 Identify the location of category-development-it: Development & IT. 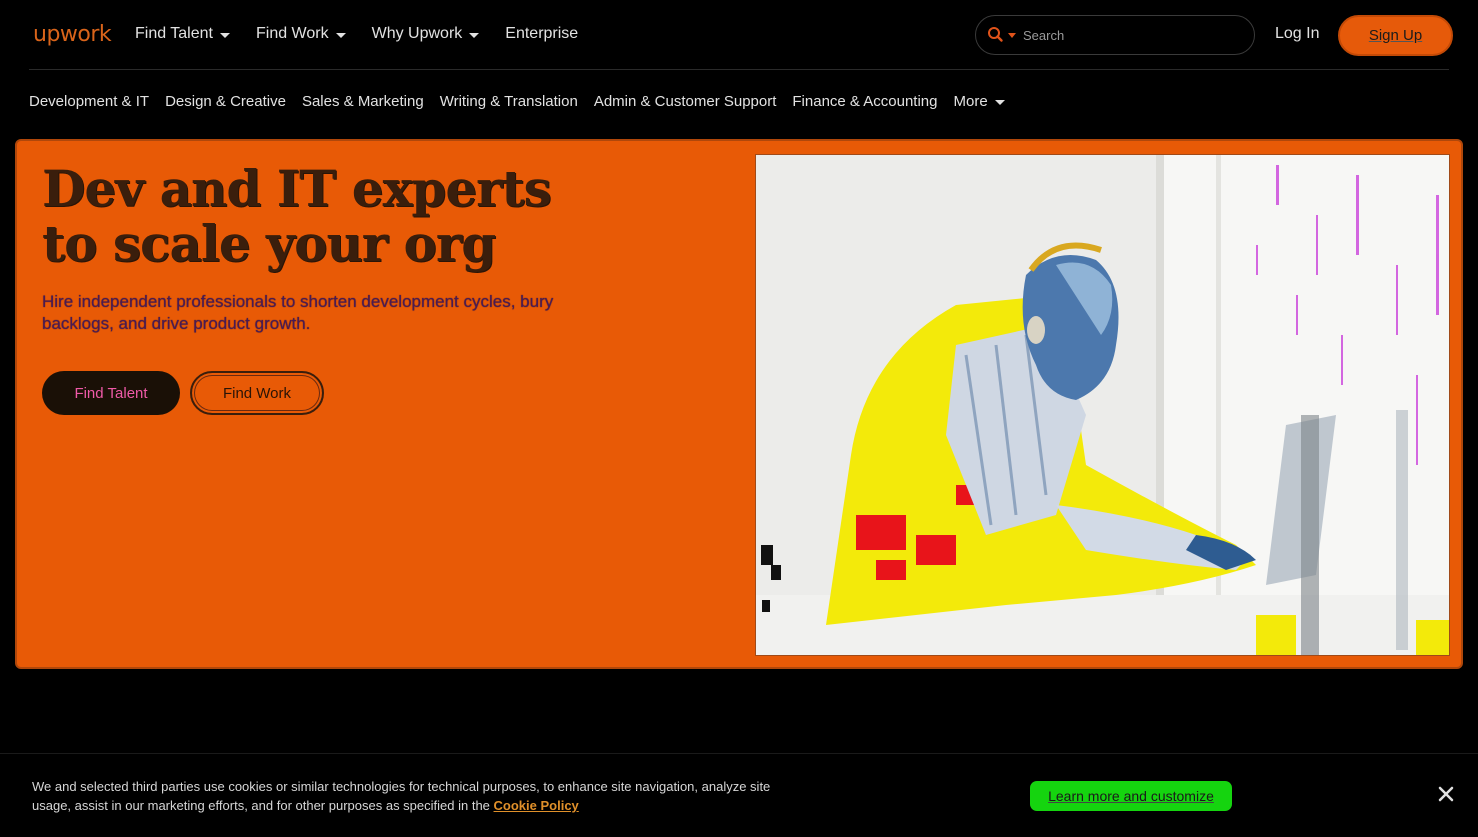
(89, 101).